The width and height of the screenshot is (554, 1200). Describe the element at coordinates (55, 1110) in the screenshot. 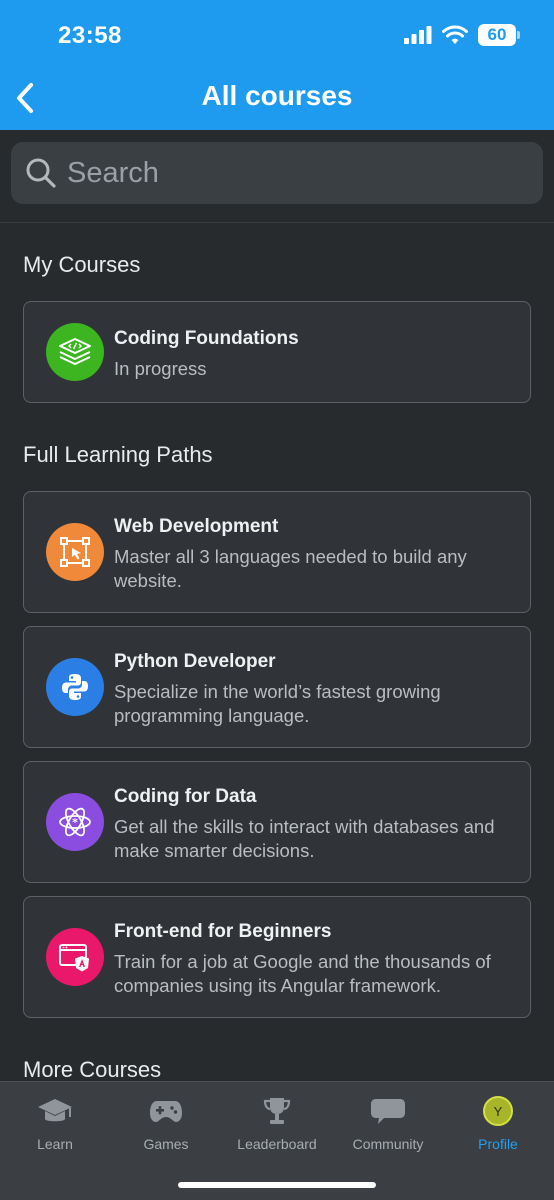

I see `graduation-cap-icon` at that location.